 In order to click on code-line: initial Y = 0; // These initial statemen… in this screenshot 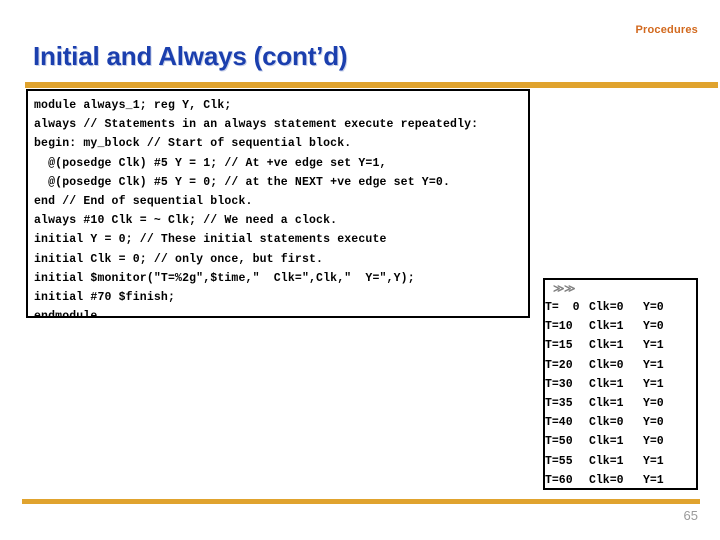, I will do `click(210, 240)`.